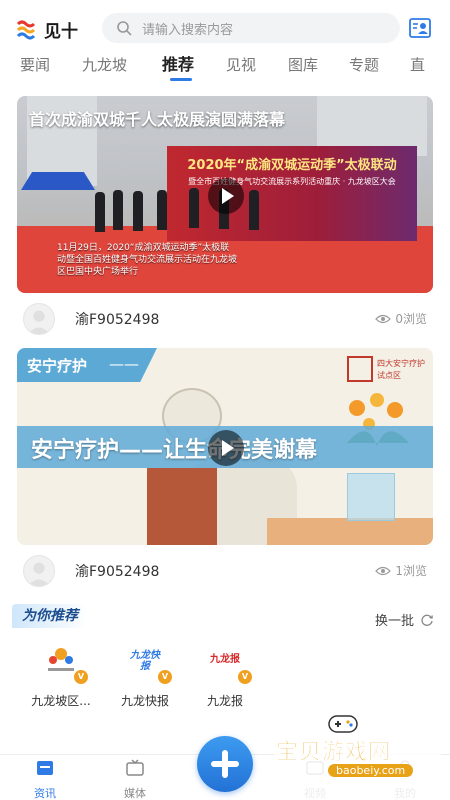 This screenshot has height=800, width=450. I want to click on top-bar: 见十 请输入搜索内容, so click(225, 26).